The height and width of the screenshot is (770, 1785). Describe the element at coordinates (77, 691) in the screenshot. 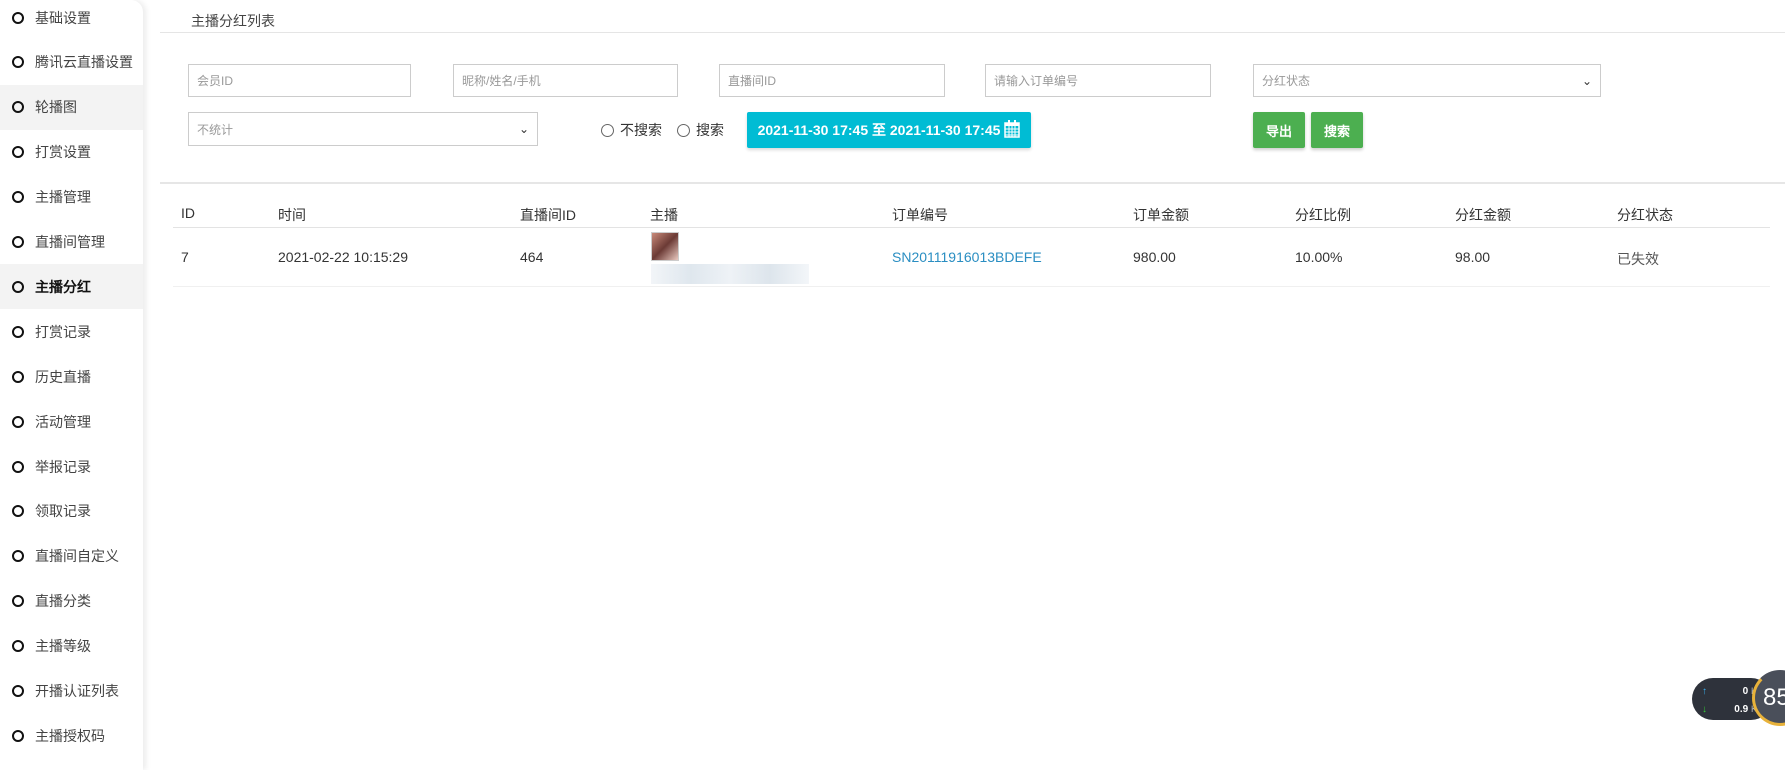

I see `sidebar-item-label: 开播认证列表` at that location.